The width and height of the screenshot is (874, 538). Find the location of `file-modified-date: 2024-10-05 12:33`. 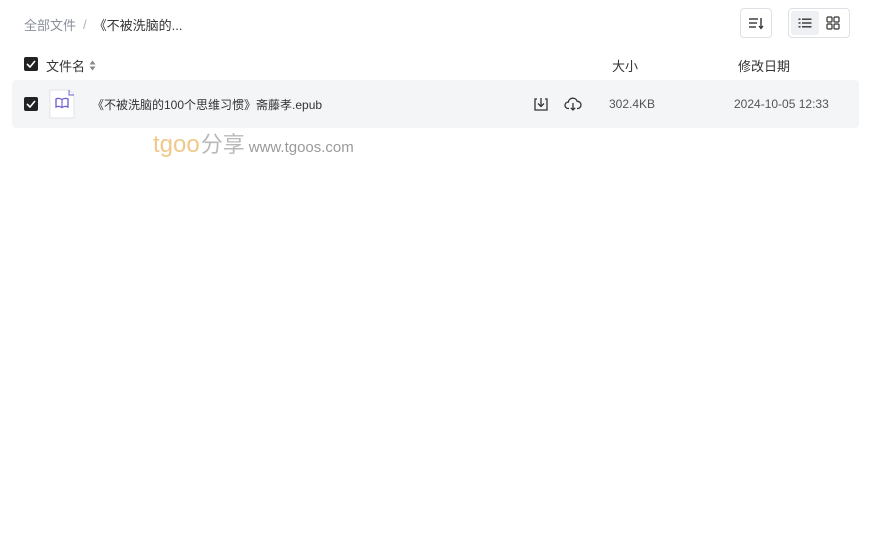

file-modified-date: 2024-10-05 12:33 is located at coordinates (781, 104).